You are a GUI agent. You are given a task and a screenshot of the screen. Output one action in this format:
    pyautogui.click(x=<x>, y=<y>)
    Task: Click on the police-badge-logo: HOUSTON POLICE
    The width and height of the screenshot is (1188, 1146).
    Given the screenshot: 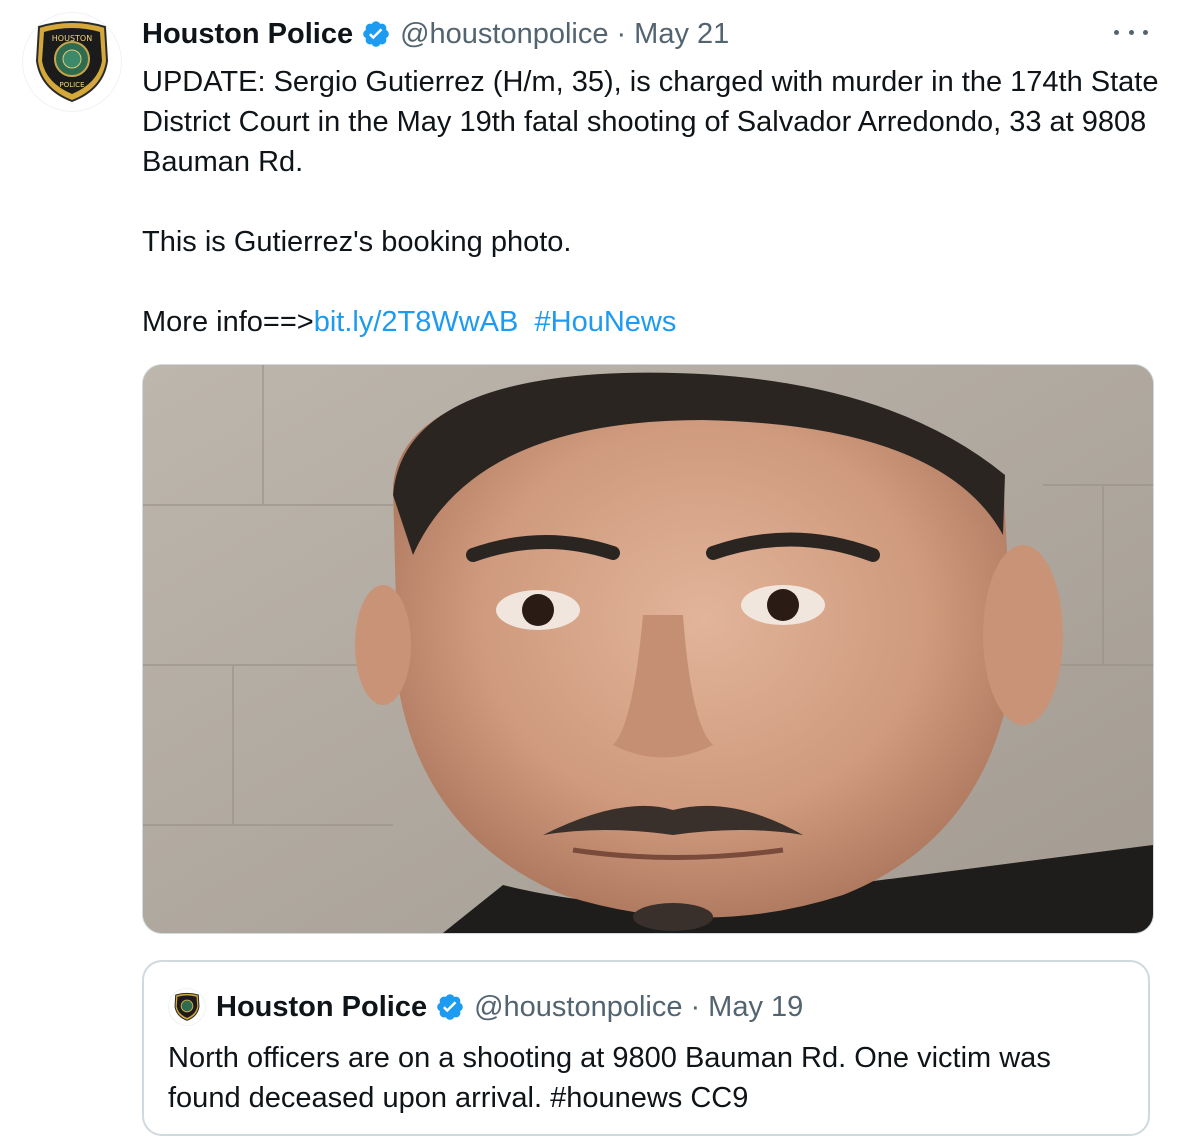 What is the action you would take?
    pyautogui.click(x=72, y=62)
    